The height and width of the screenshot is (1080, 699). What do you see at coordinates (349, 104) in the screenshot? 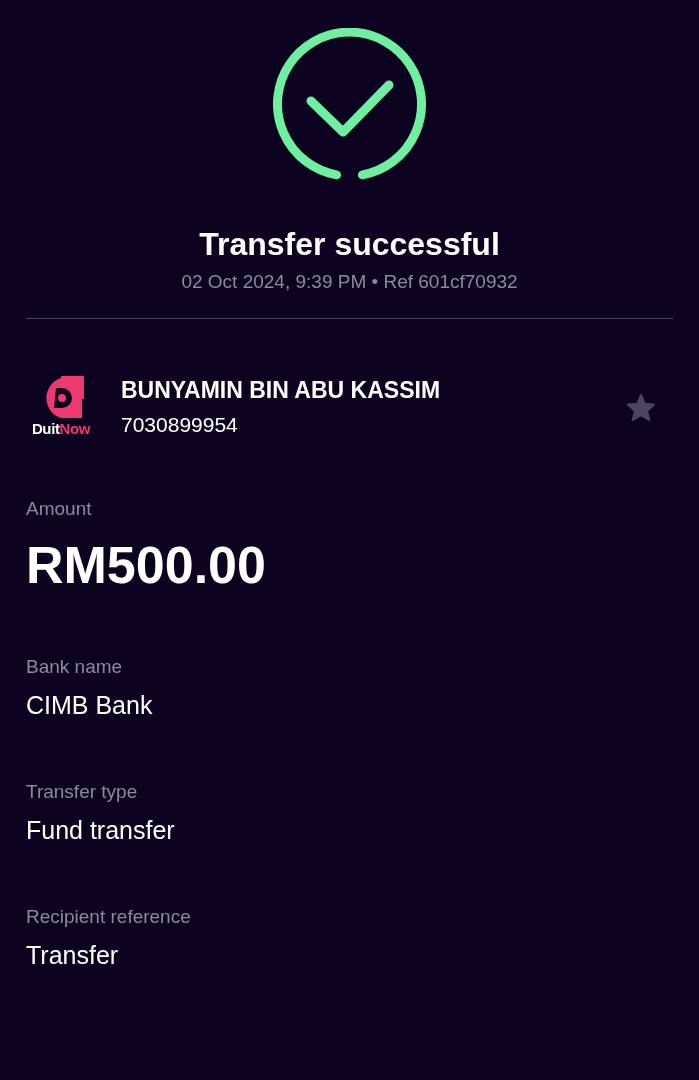
I see `success-check-icon` at bounding box center [349, 104].